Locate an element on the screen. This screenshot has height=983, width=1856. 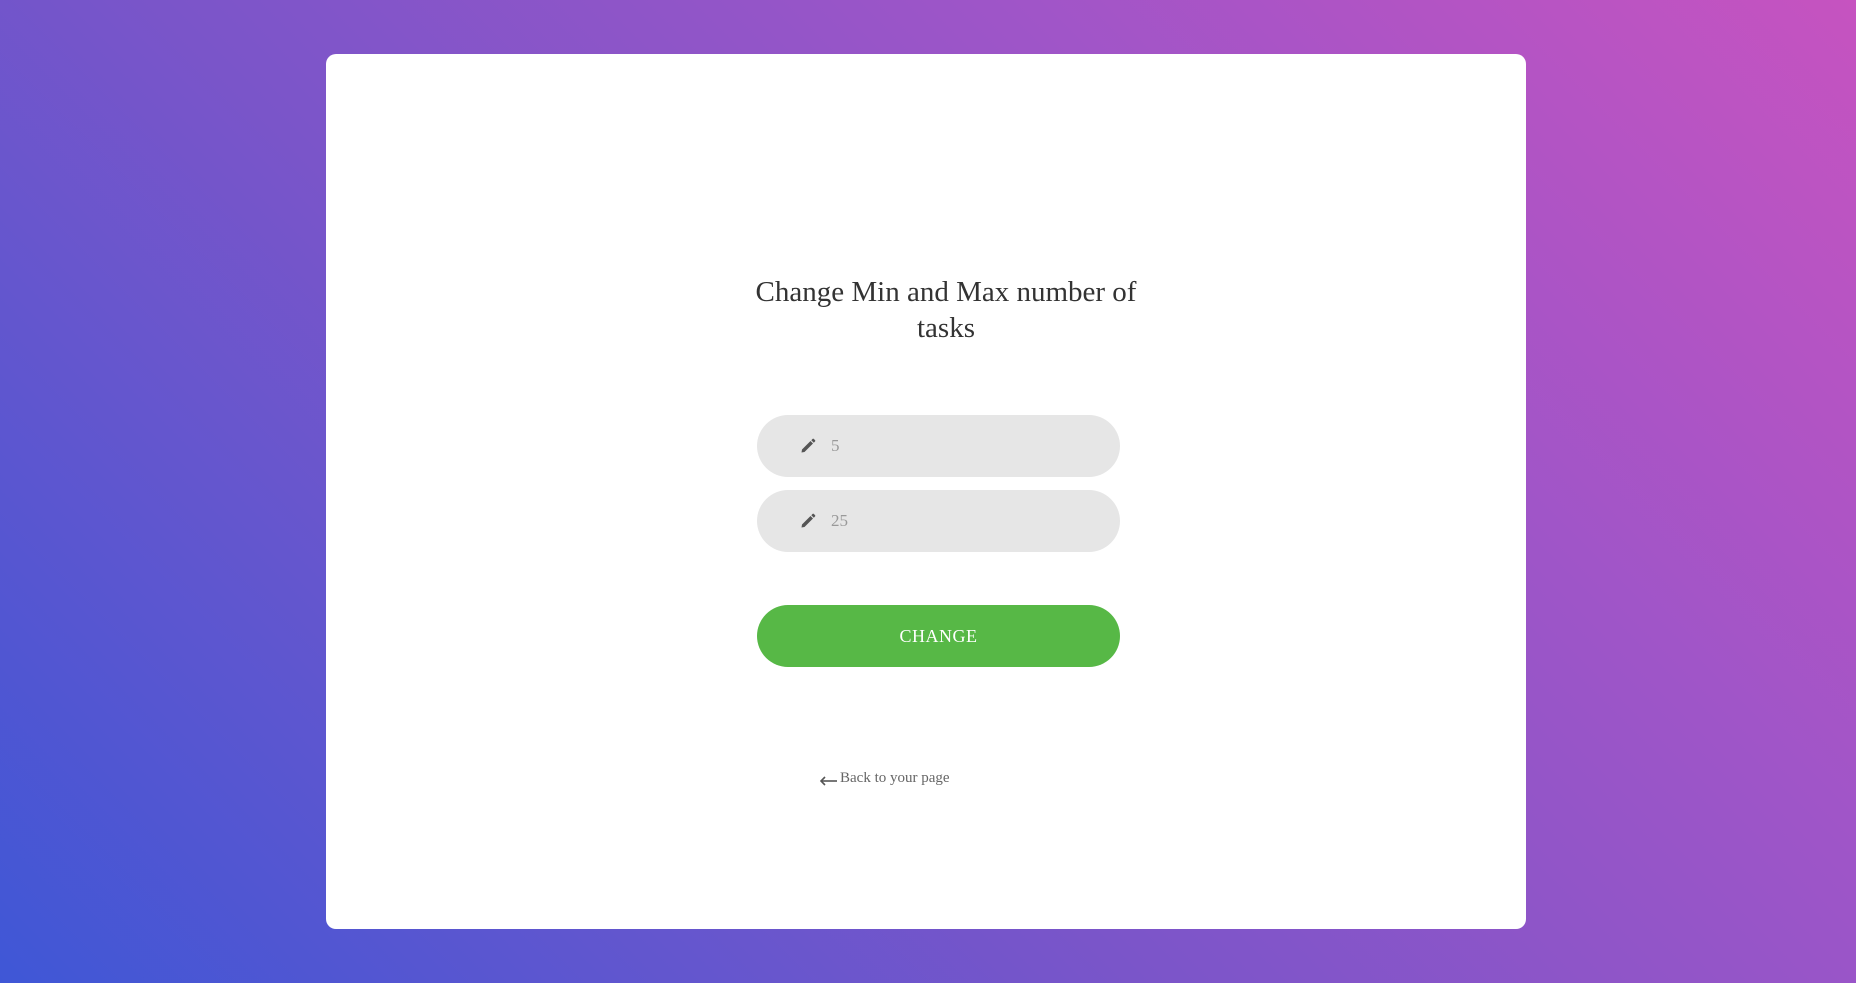
back-link-label: Back to your page is located at coordinates (895, 778).